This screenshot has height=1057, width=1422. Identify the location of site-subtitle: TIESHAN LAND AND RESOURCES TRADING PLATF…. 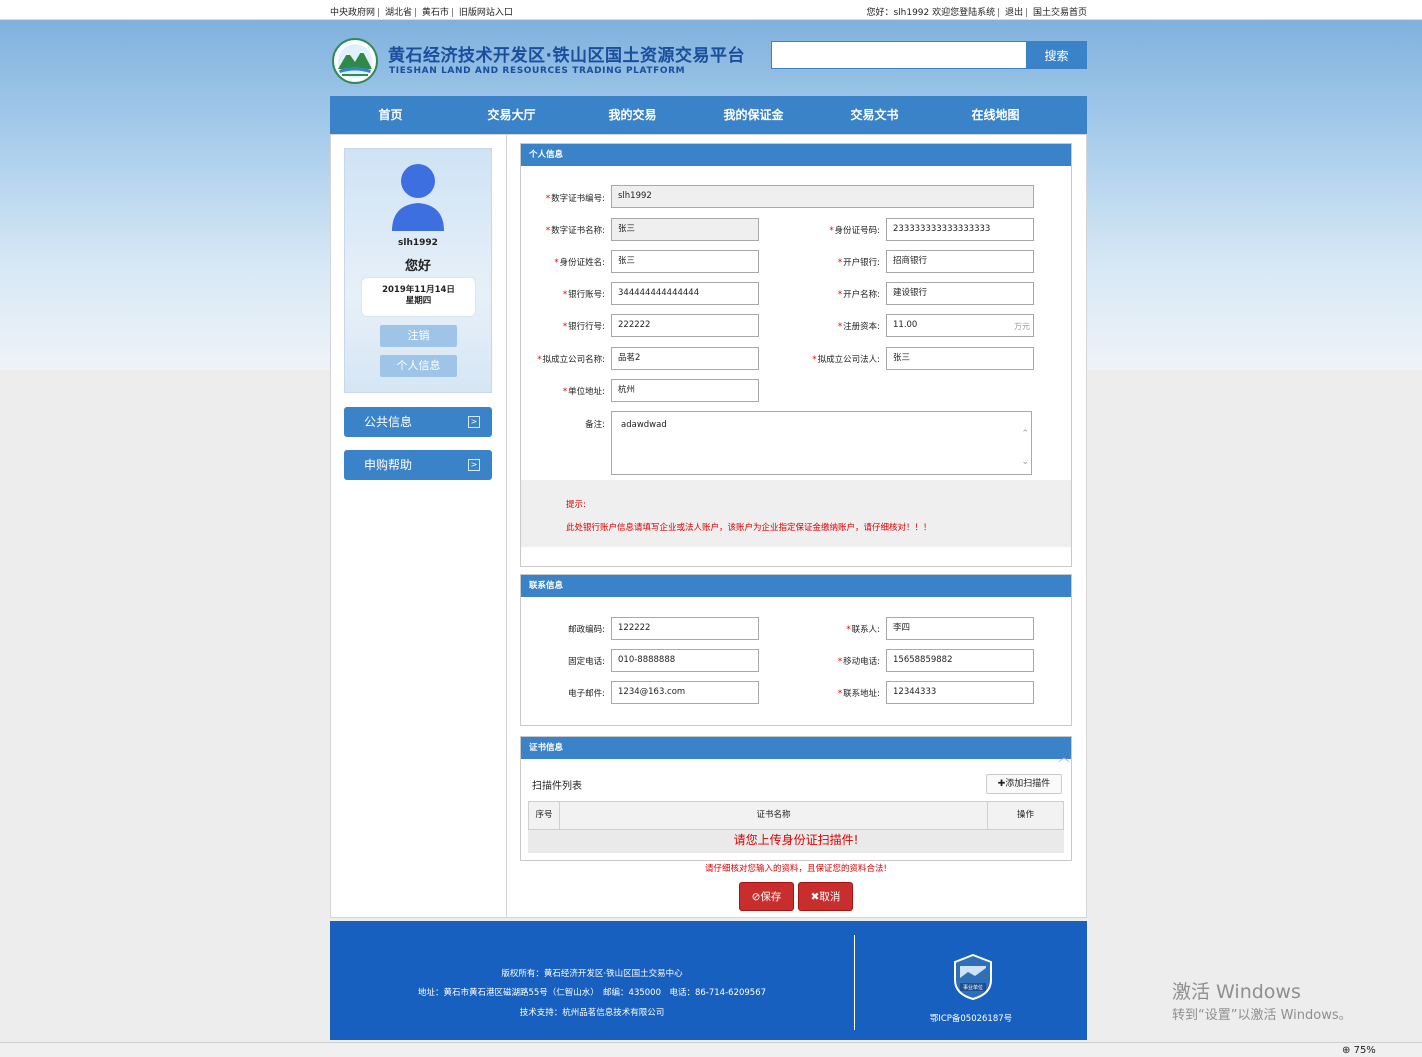
(537, 71).